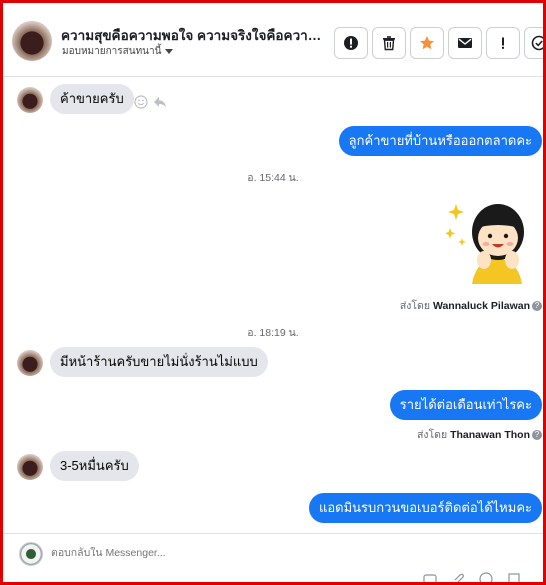 The image size is (546, 585). I want to click on sent-by-label: ส่งโดย Wannaluck Pilawan?, so click(471, 305).